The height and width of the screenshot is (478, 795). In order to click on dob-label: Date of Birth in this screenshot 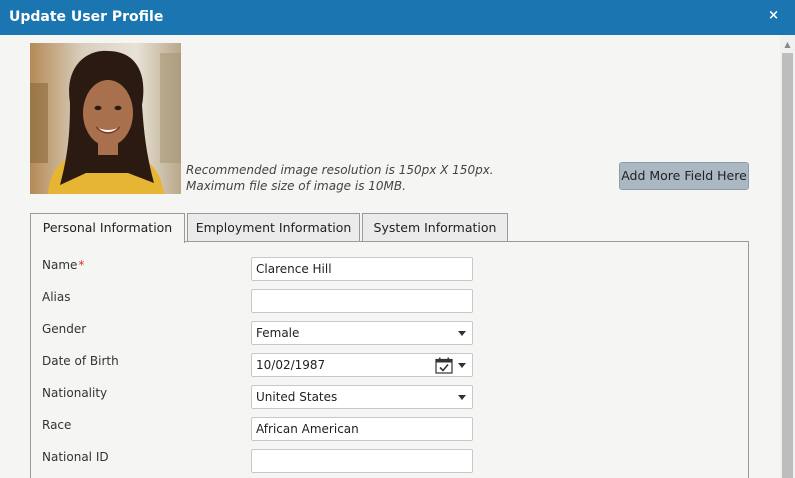, I will do `click(80, 361)`.